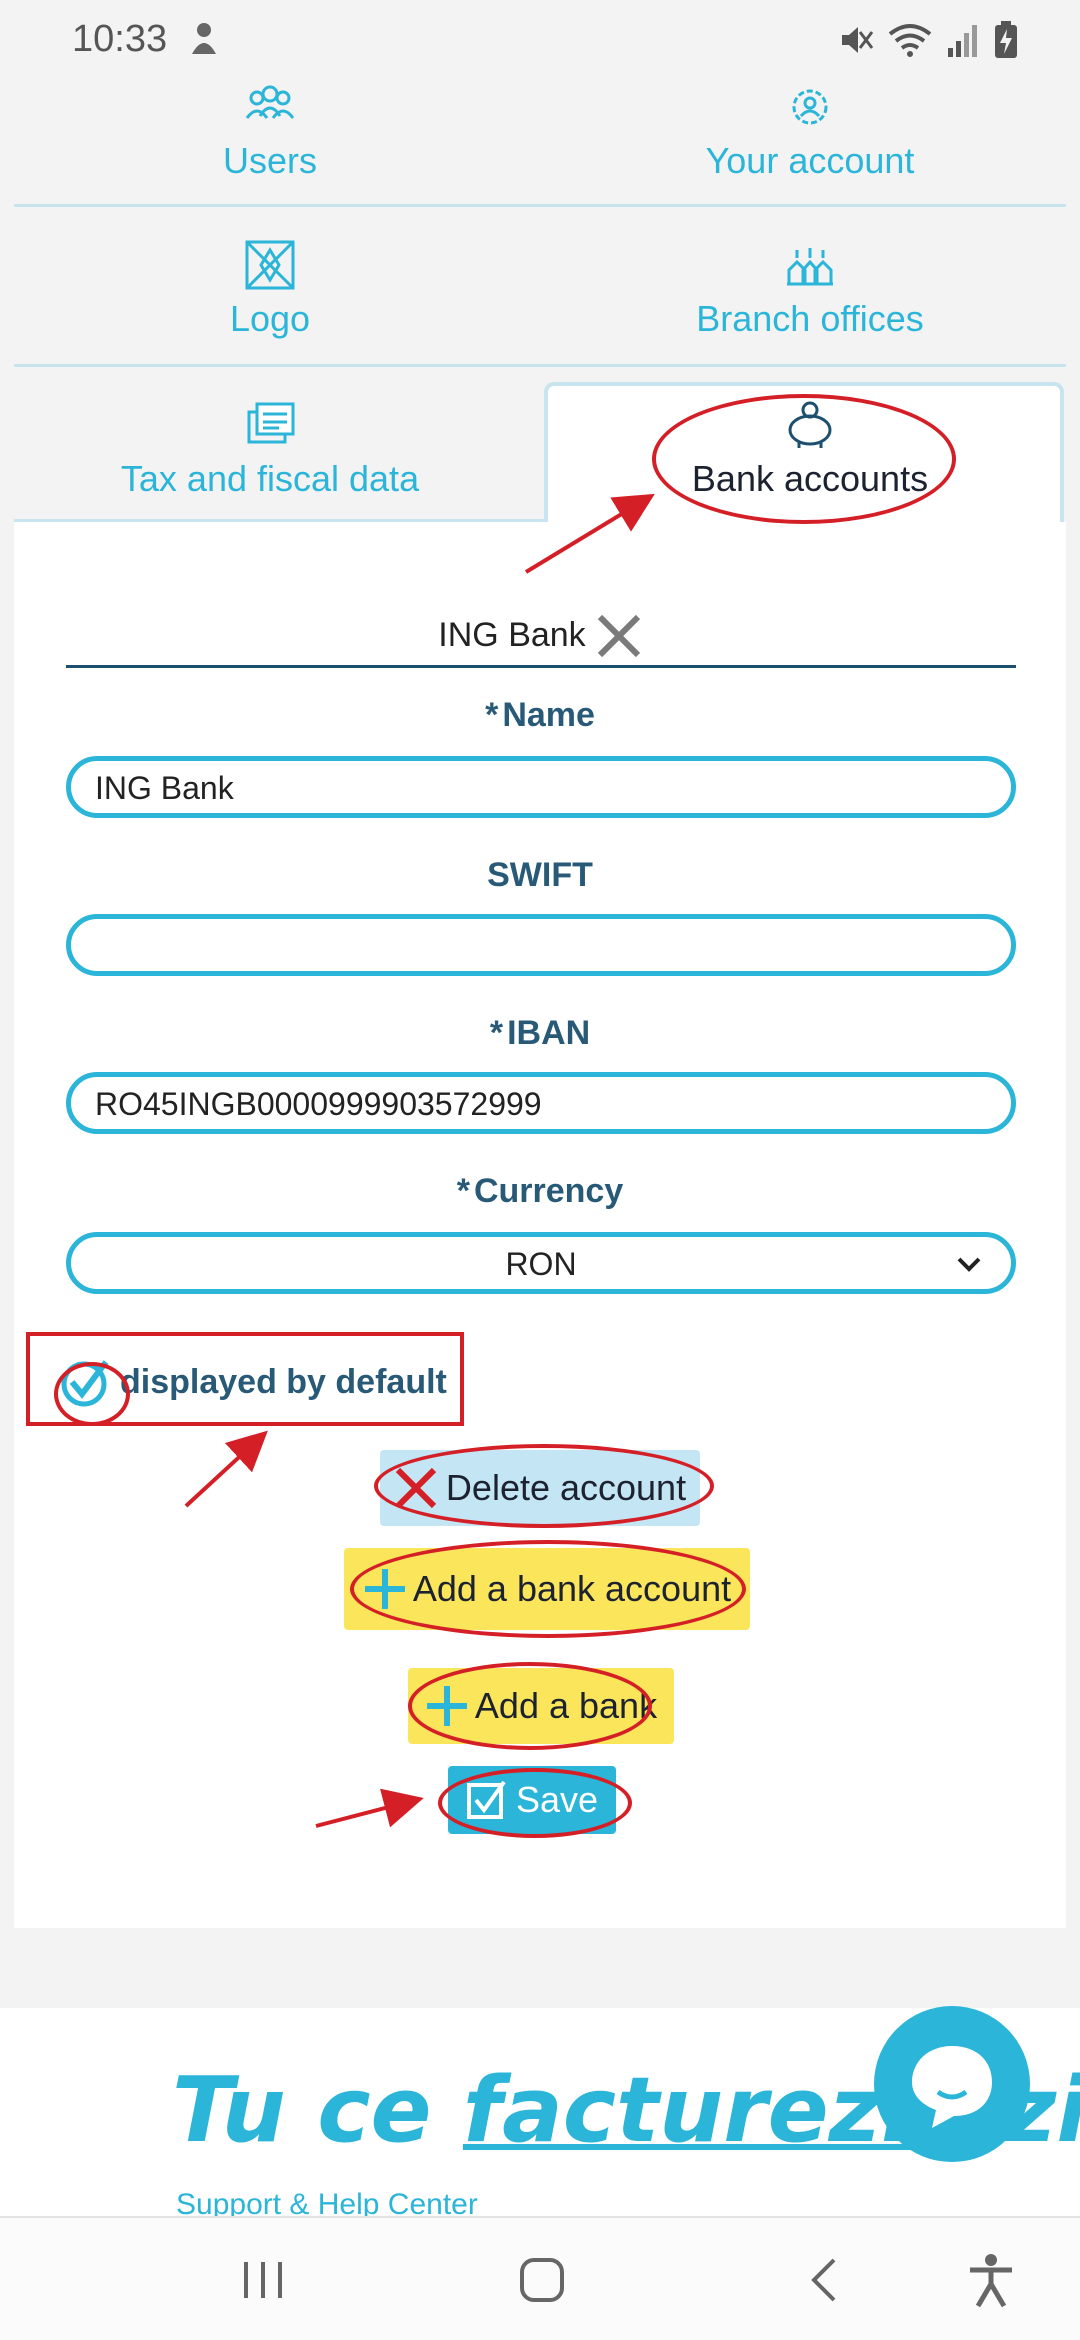 The height and width of the screenshot is (2340, 1080). I want to click on tab-users-label: Users, so click(269, 160).